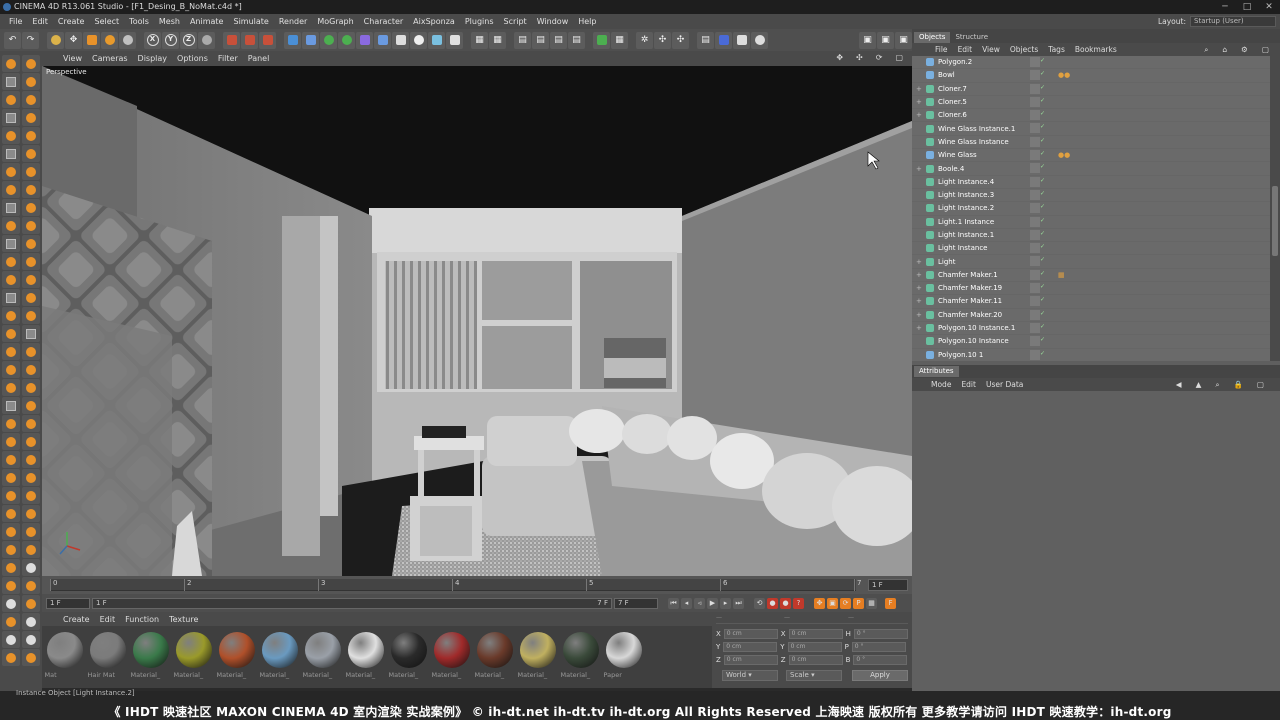 This screenshot has width=1280, height=720. What do you see at coordinates (436, 40) in the screenshot?
I see `sky-icon` at bounding box center [436, 40].